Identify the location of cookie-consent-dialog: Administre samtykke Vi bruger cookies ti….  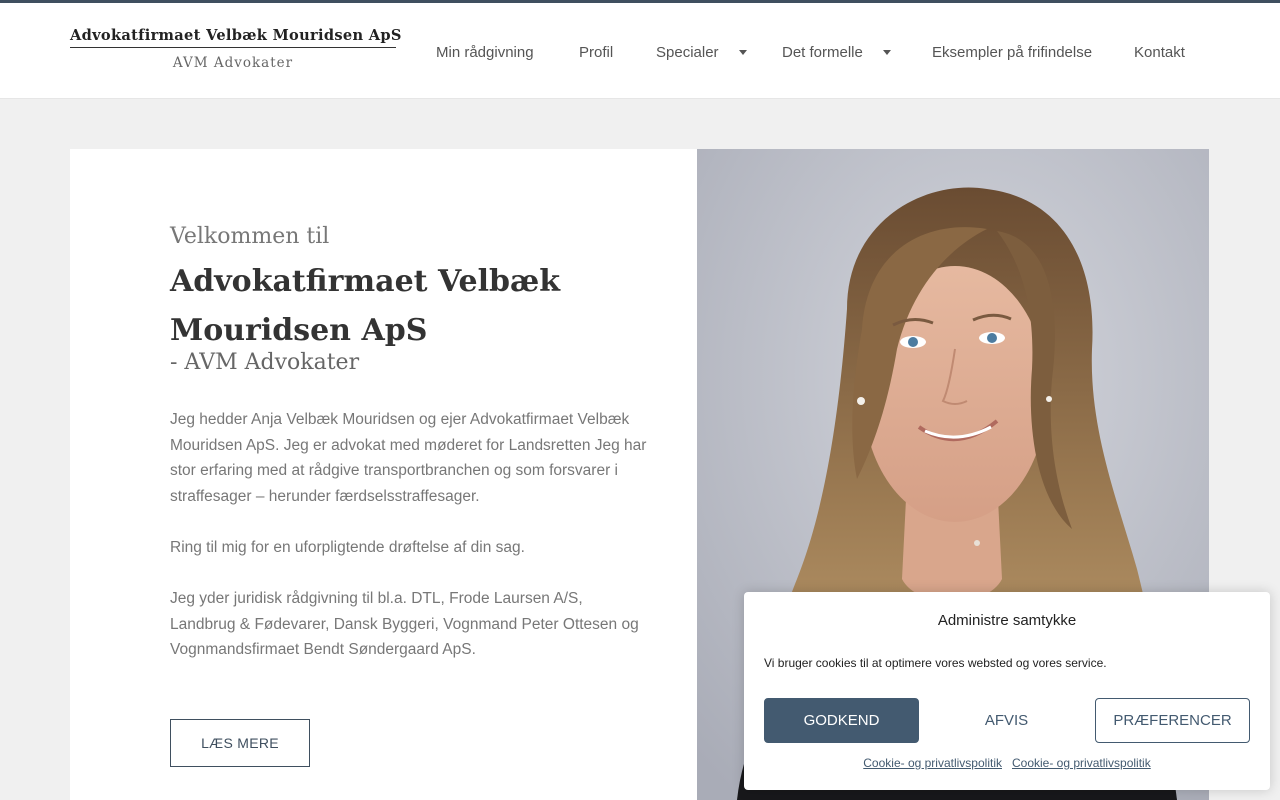
(1007, 691).